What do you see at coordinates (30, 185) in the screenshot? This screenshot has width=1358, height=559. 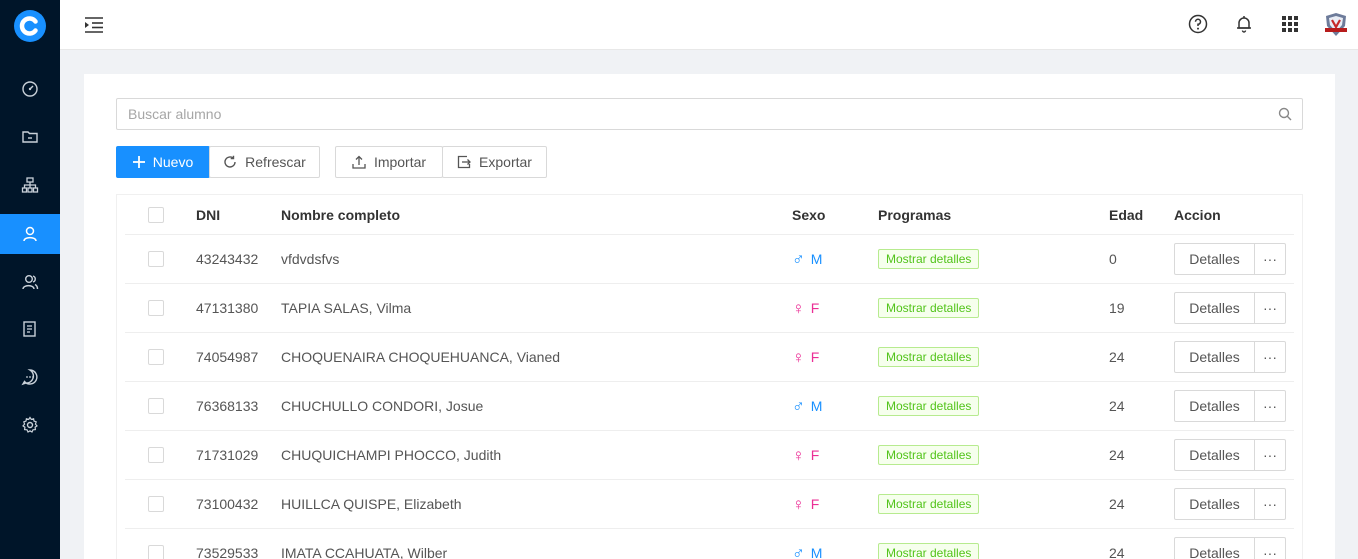 I see `sidebar-item-hierarchy` at bounding box center [30, 185].